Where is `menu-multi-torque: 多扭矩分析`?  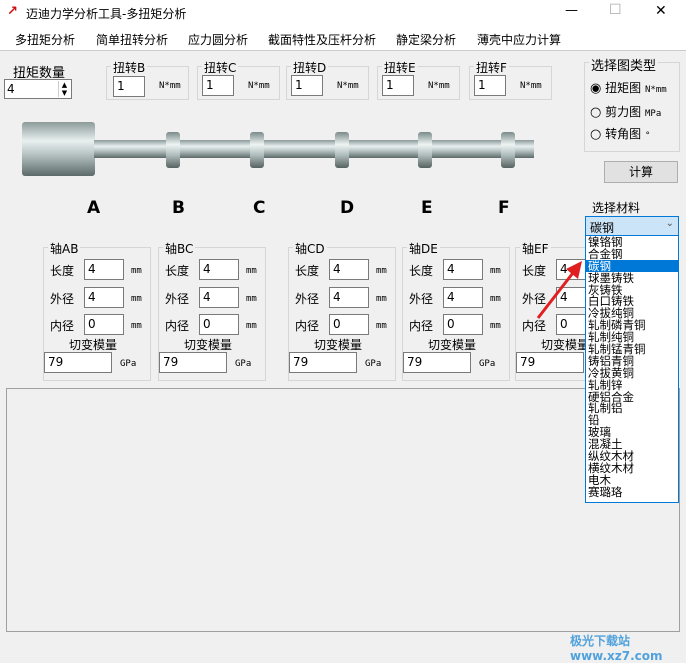
menu-multi-torque: 多扭矩分析 is located at coordinates (45, 39).